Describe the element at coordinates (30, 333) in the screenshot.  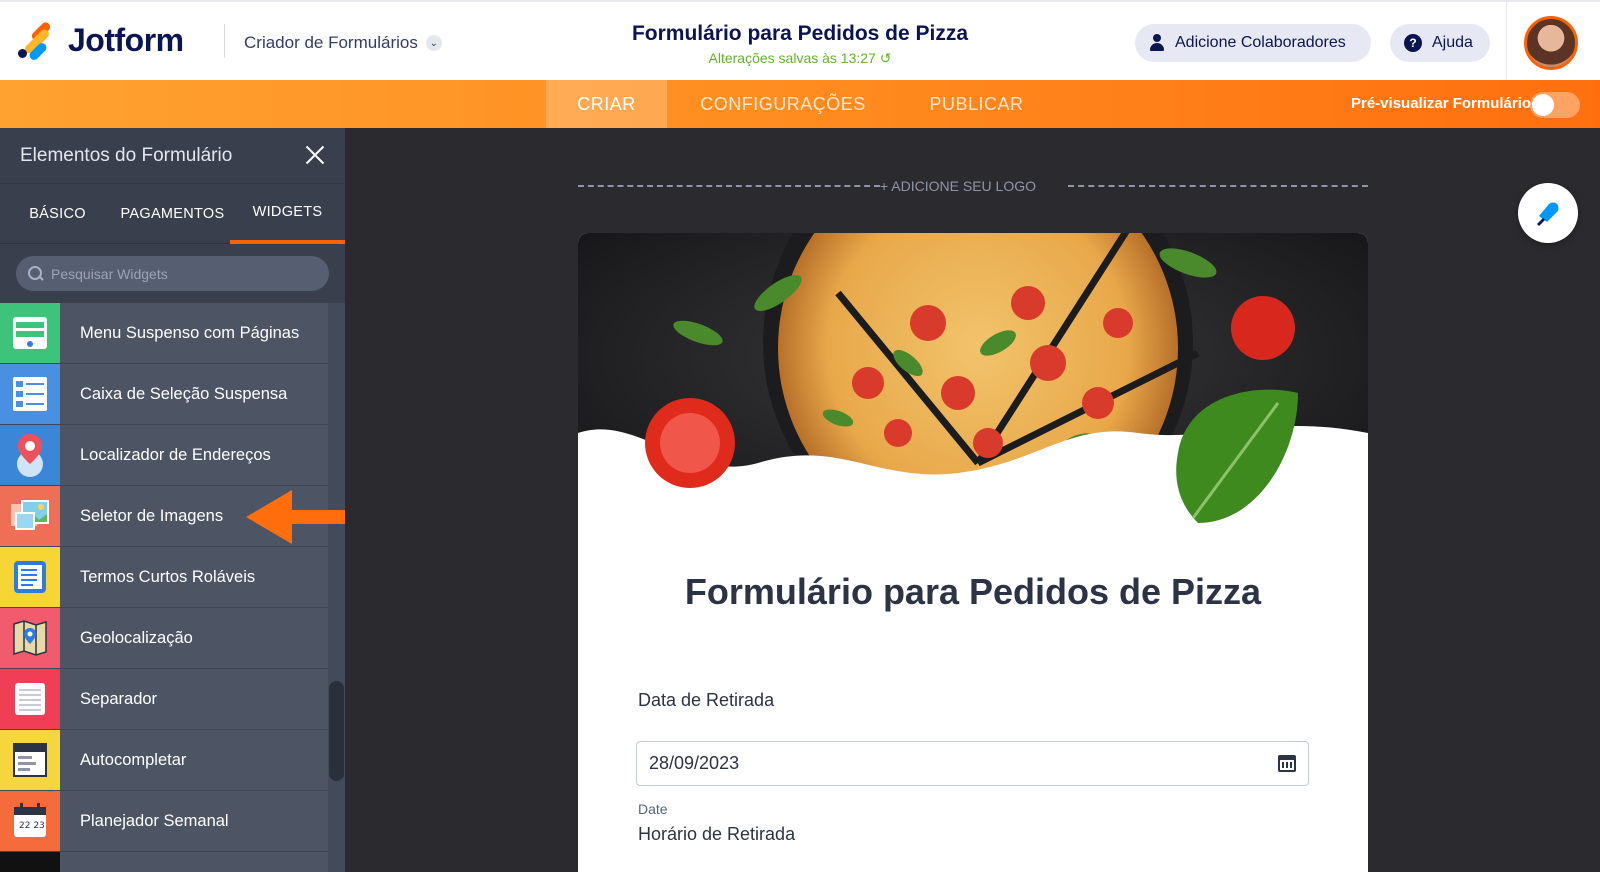
I see `paged-dropdown-icon` at that location.